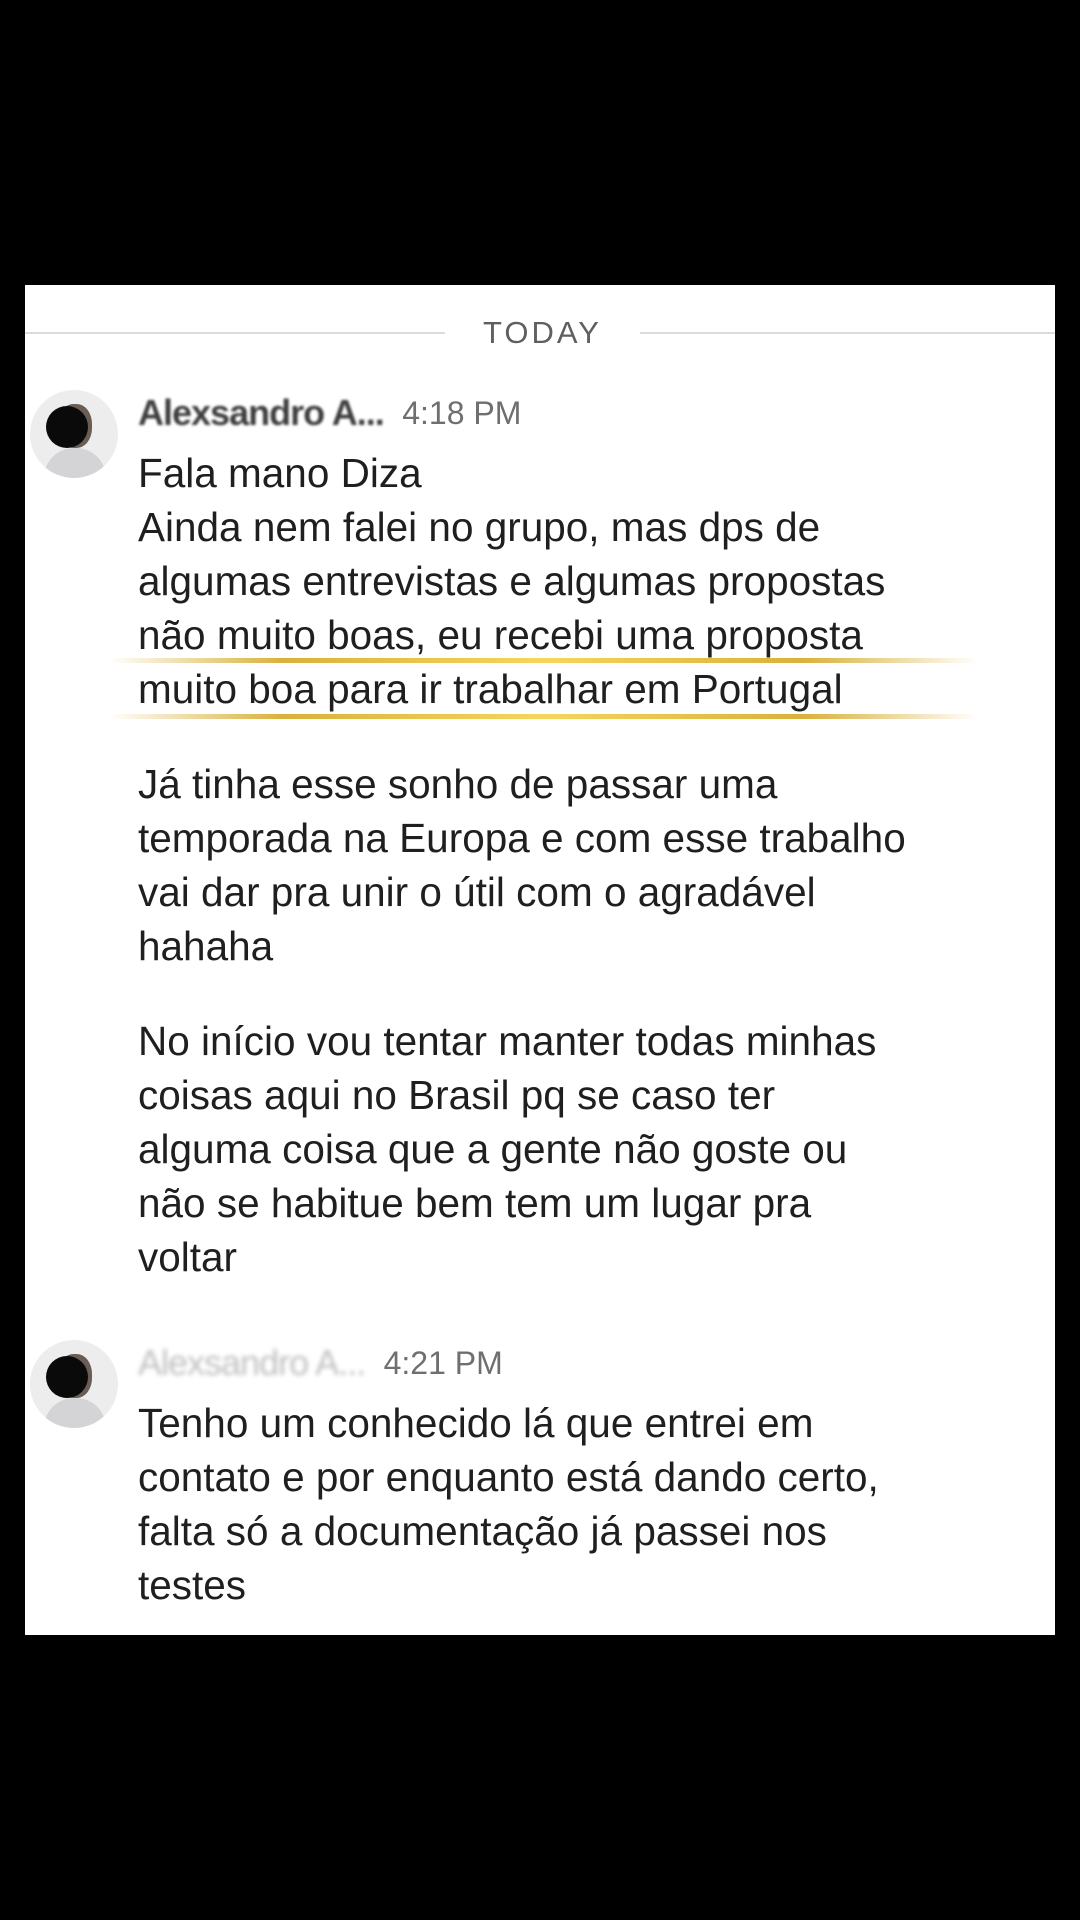 The height and width of the screenshot is (1920, 1080). What do you see at coordinates (493, 1149) in the screenshot?
I see `message-line: alguma coisa que a gente não goste ou` at bounding box center [493, 1149].